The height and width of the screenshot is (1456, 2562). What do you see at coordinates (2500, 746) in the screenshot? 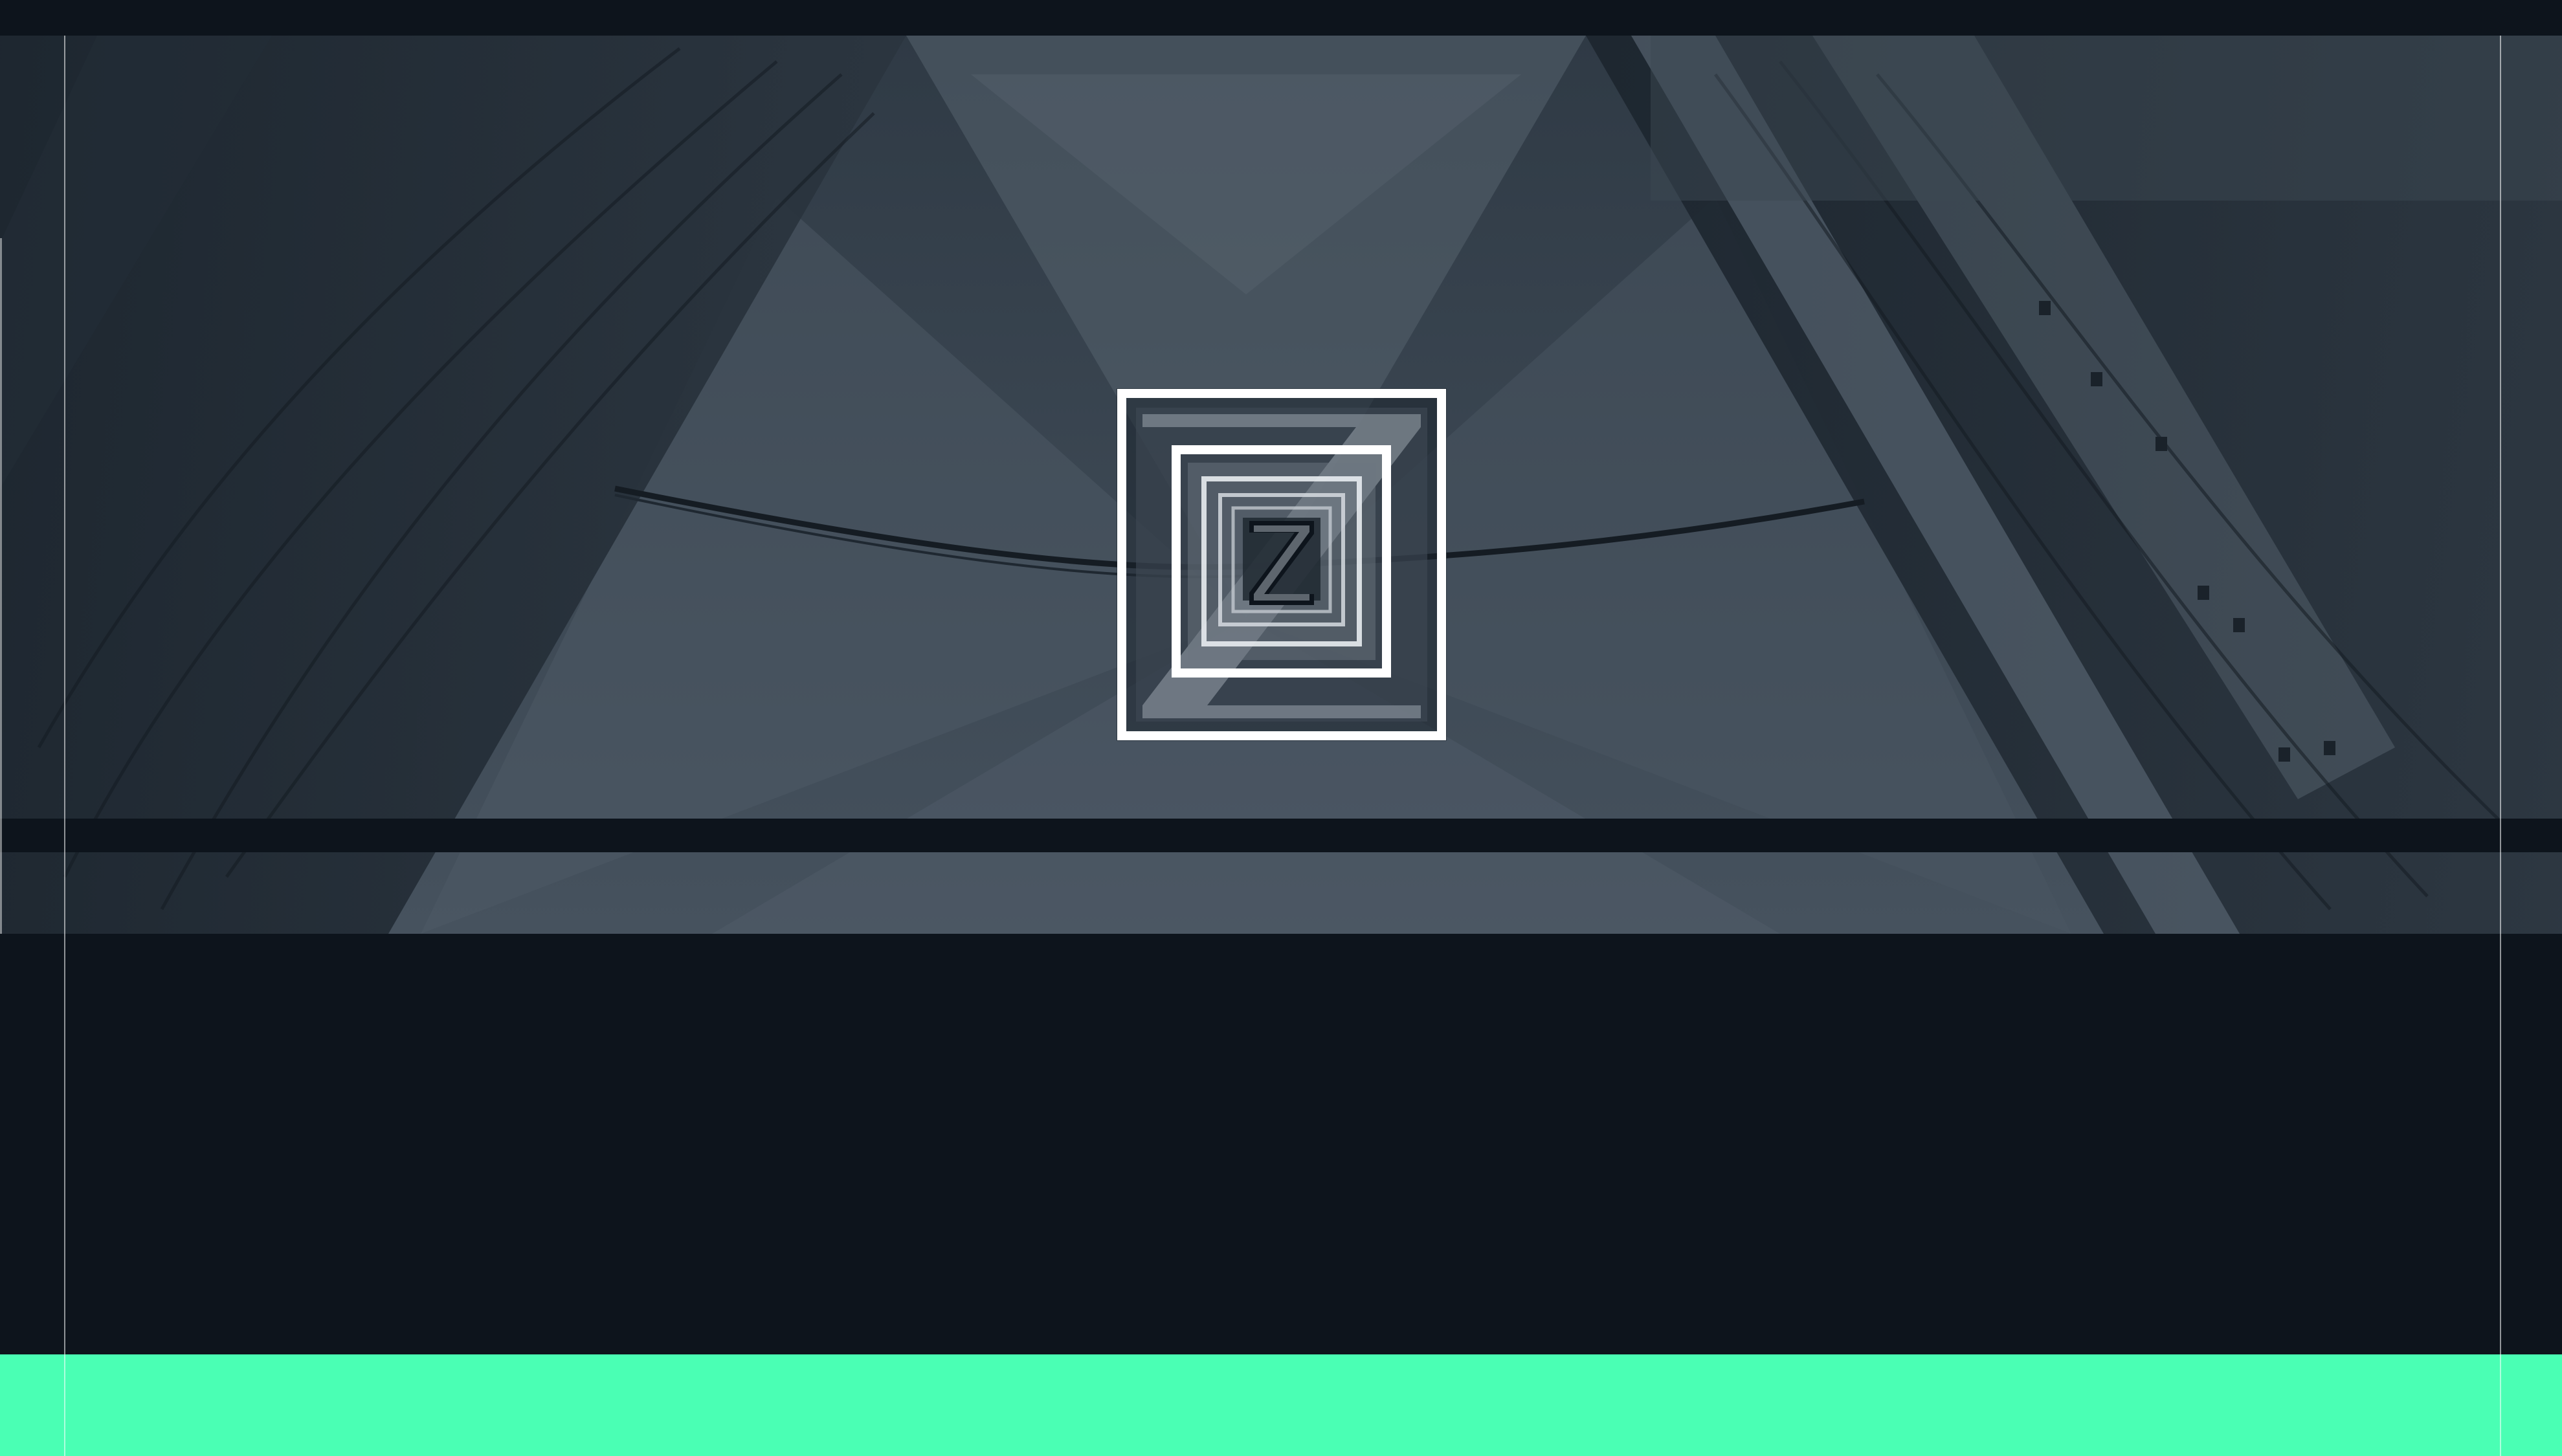
I see `right-guide-line` at bounding box center [2500, 746].